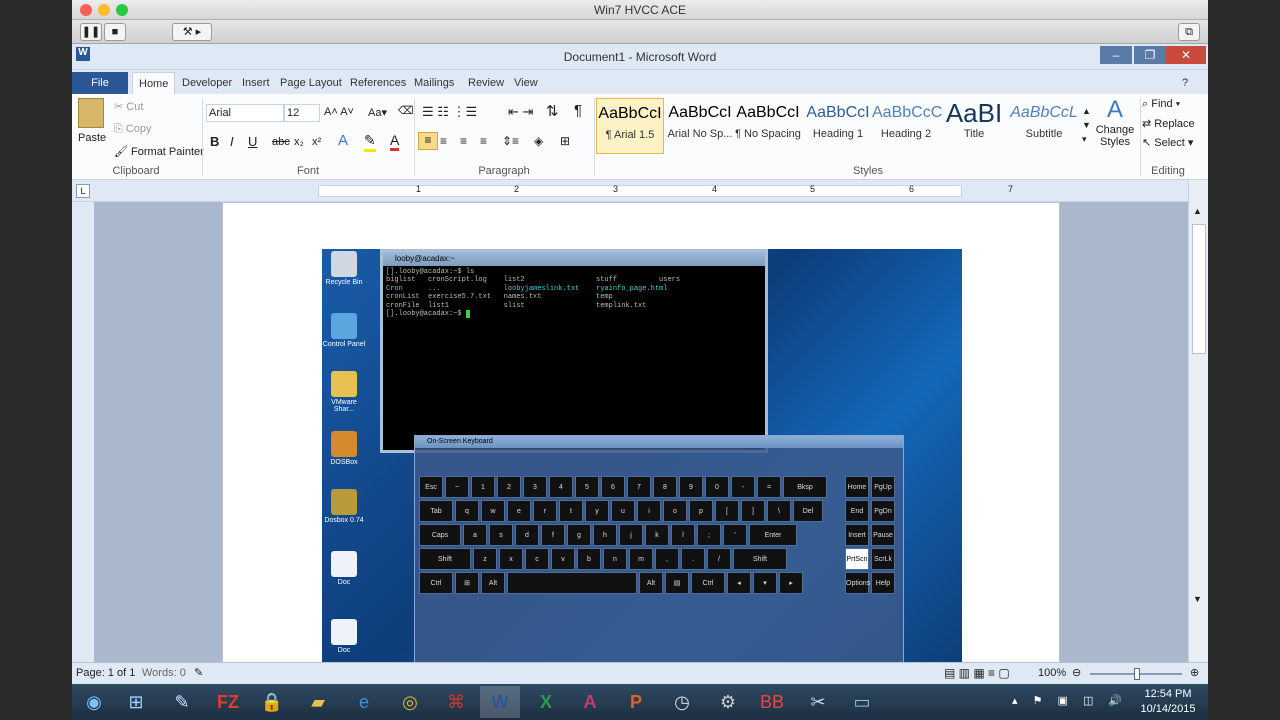  Describe the element at coordinates (228, 702) in the screenshot. I see `filezilla-icon: FZ` at that location.